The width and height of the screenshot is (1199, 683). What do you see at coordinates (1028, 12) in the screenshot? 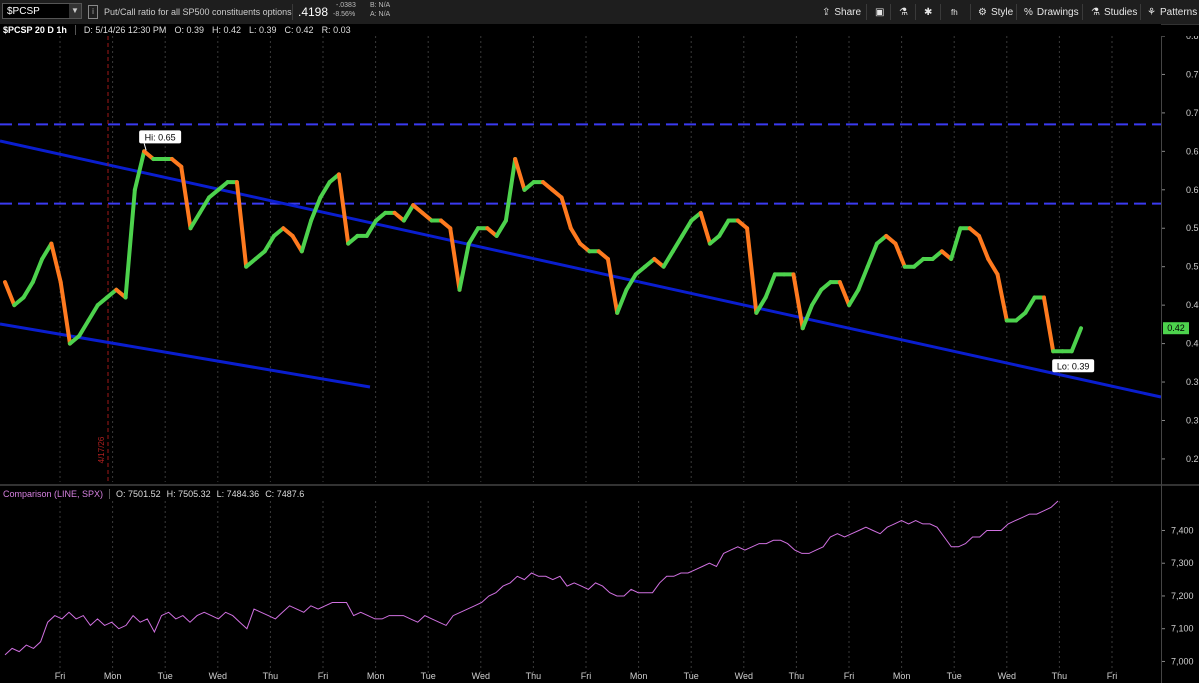
I see `drawings-icon: %` at bounding box center [1028, 12].